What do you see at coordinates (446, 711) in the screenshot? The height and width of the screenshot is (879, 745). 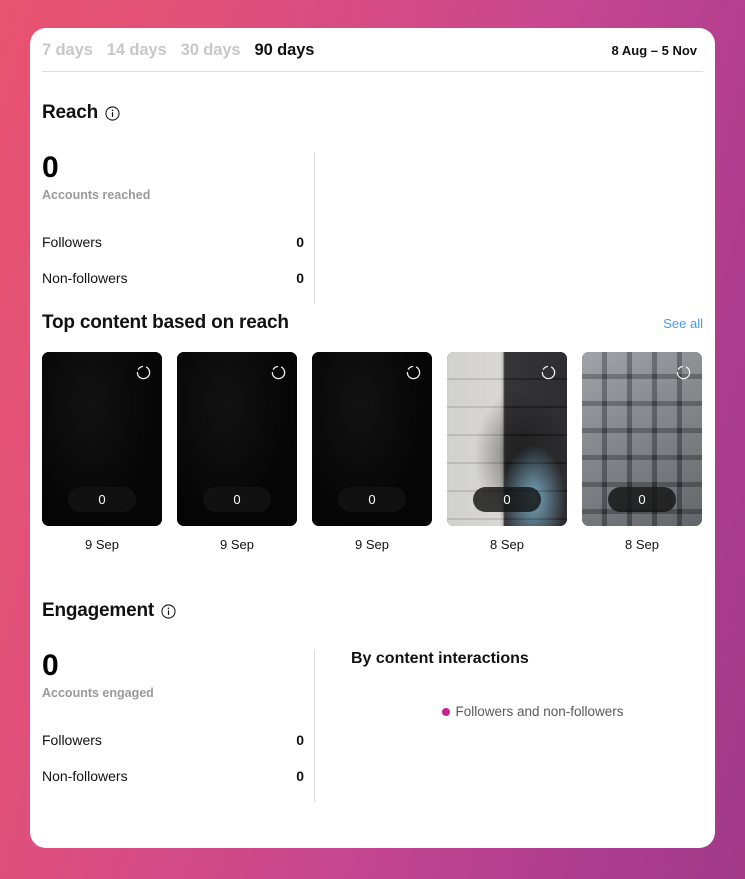 I see `legend-color-dot` at bounding box center [446, 711].